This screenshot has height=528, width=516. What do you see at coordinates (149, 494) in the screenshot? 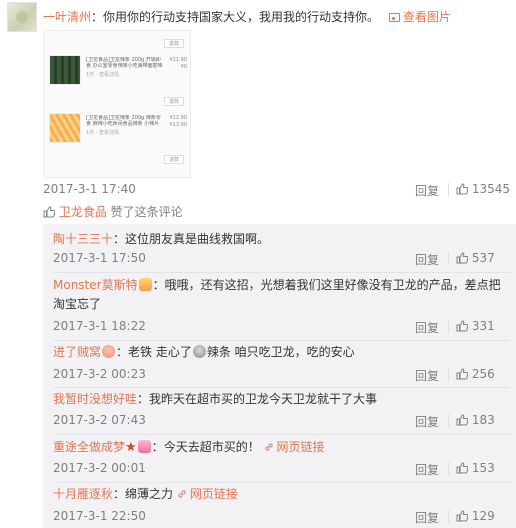
I see `reply-text: 绵薄之力` at bounding box center [149, 494].